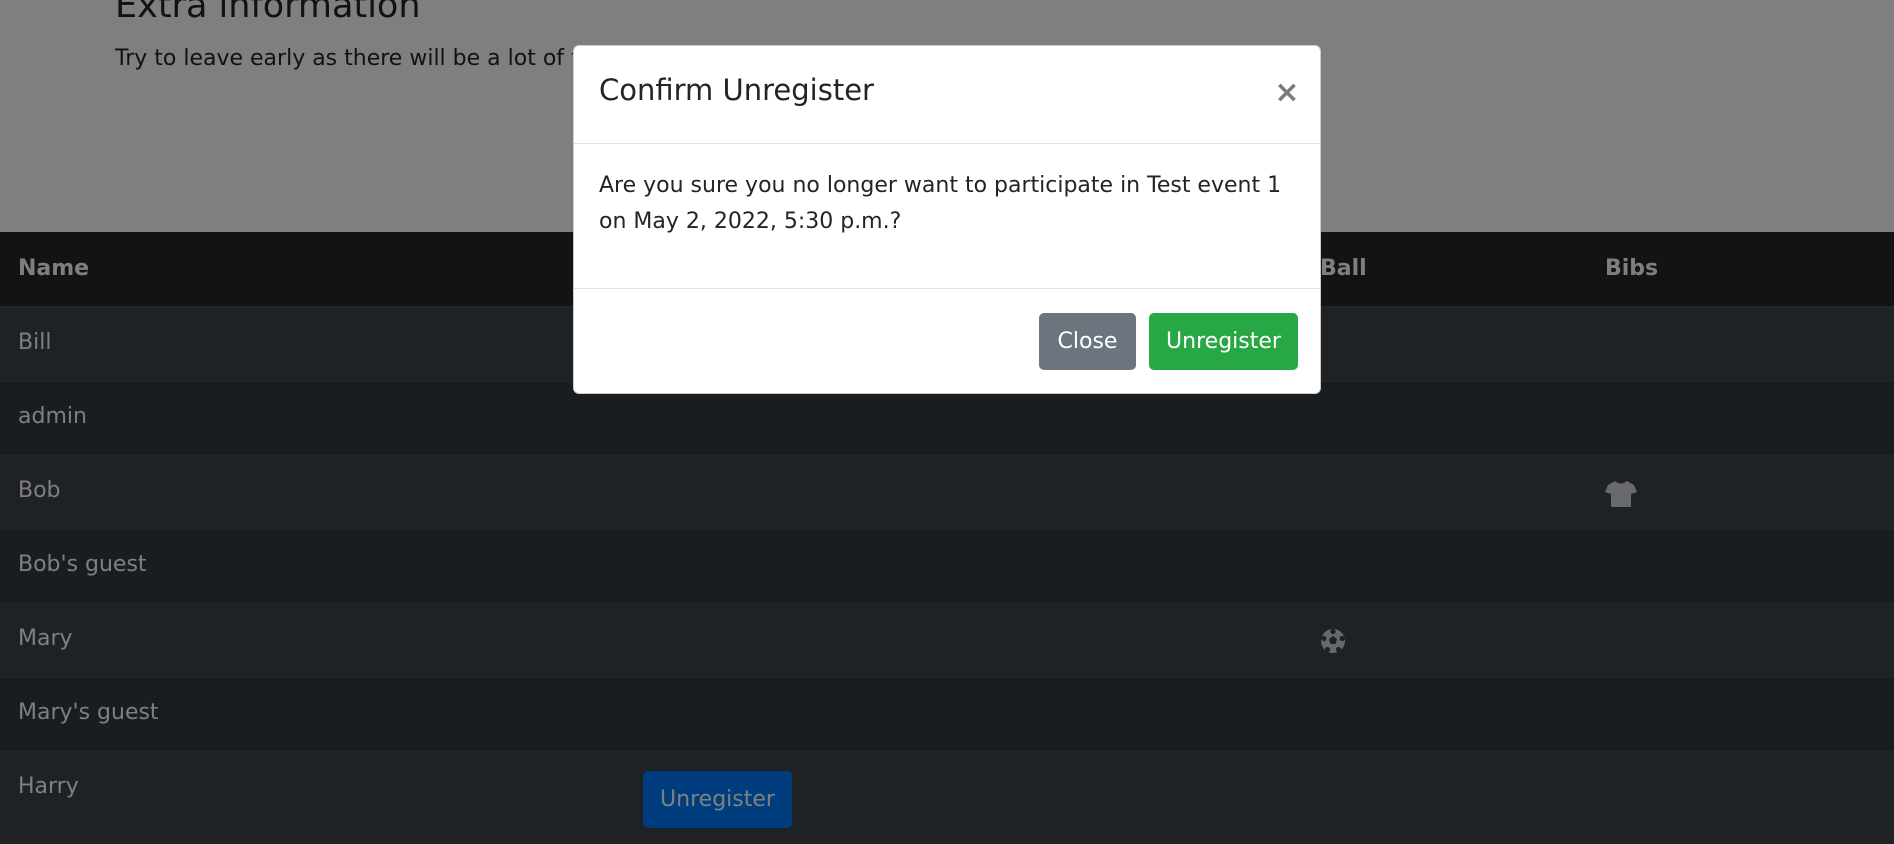  I want to click on modal-title: Confirm Unregister, so click(736, 90).